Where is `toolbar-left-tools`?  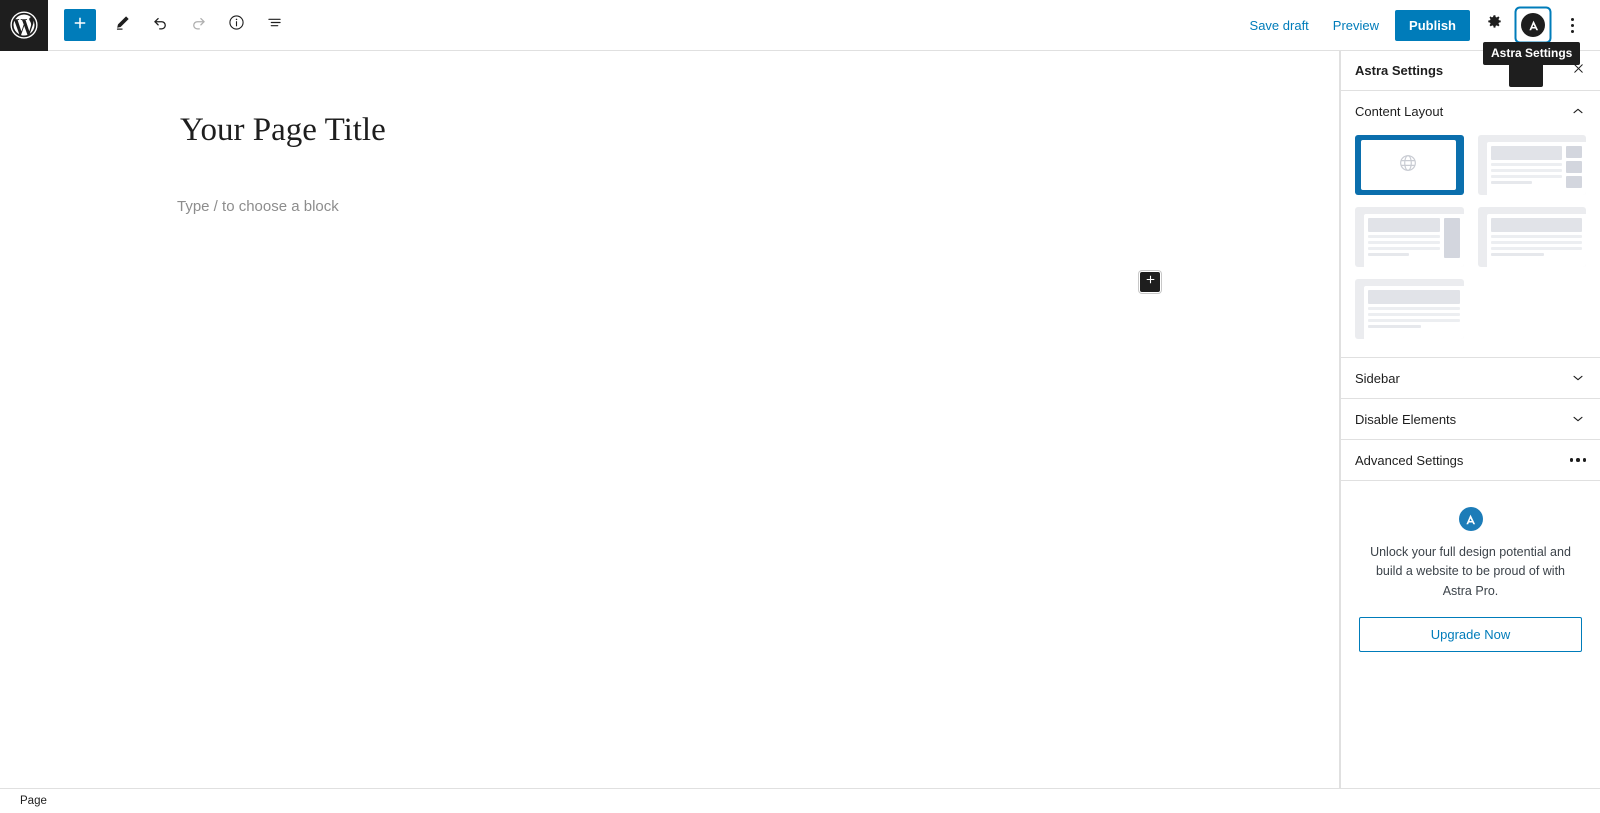
toolbar-left-tools is located at coordinates (172, 25).